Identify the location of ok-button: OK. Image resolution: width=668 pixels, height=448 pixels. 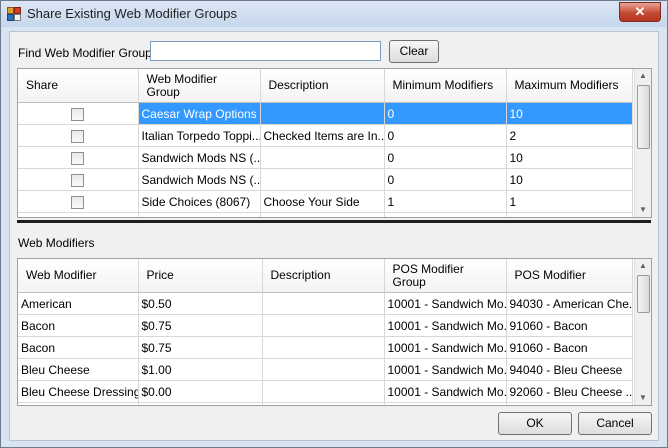
(535, 423).